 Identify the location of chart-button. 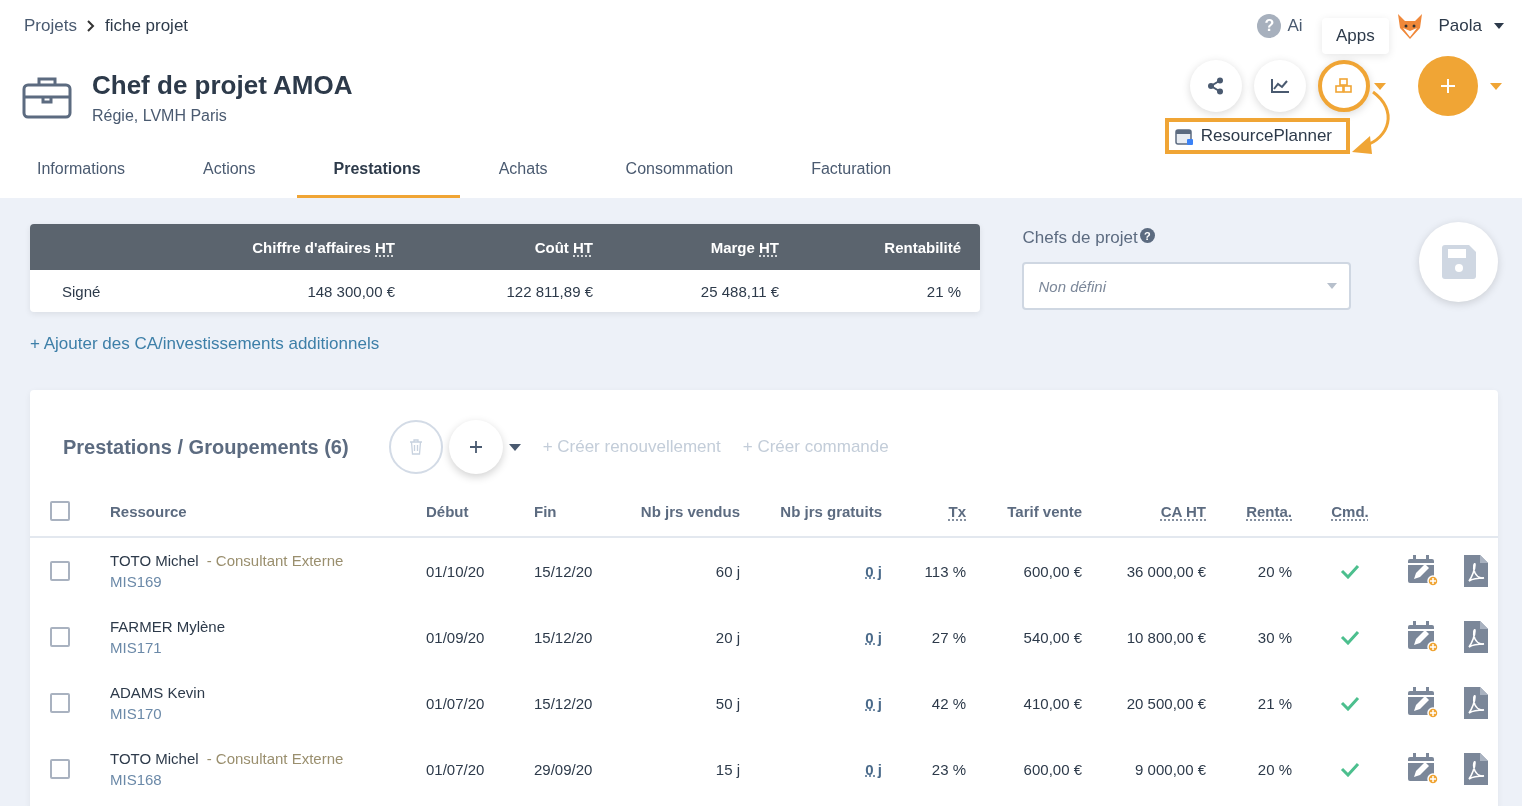
(1280, 86).